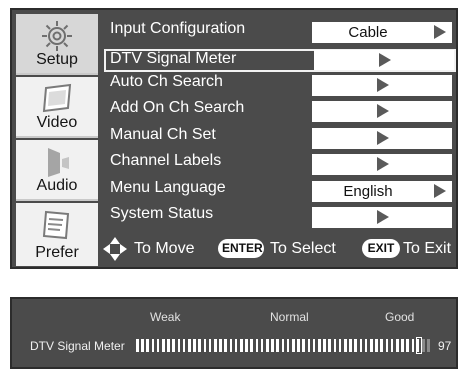 The height and width of the screenshot is (372, 460). I want to click on auto-ch-search-value, so click(382, 85).